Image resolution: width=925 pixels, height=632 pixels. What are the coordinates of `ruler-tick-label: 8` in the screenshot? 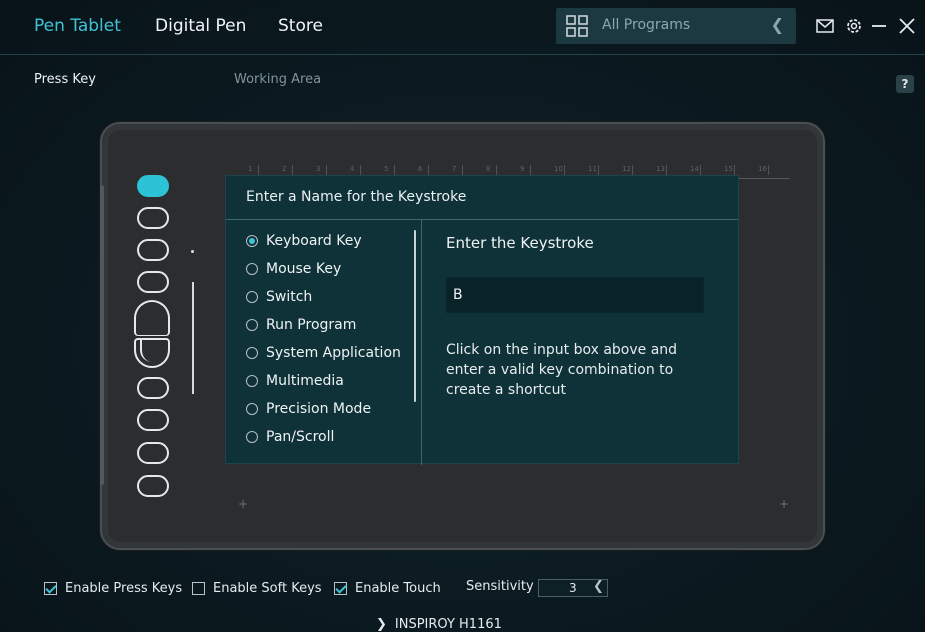 It's located at (488, 169).